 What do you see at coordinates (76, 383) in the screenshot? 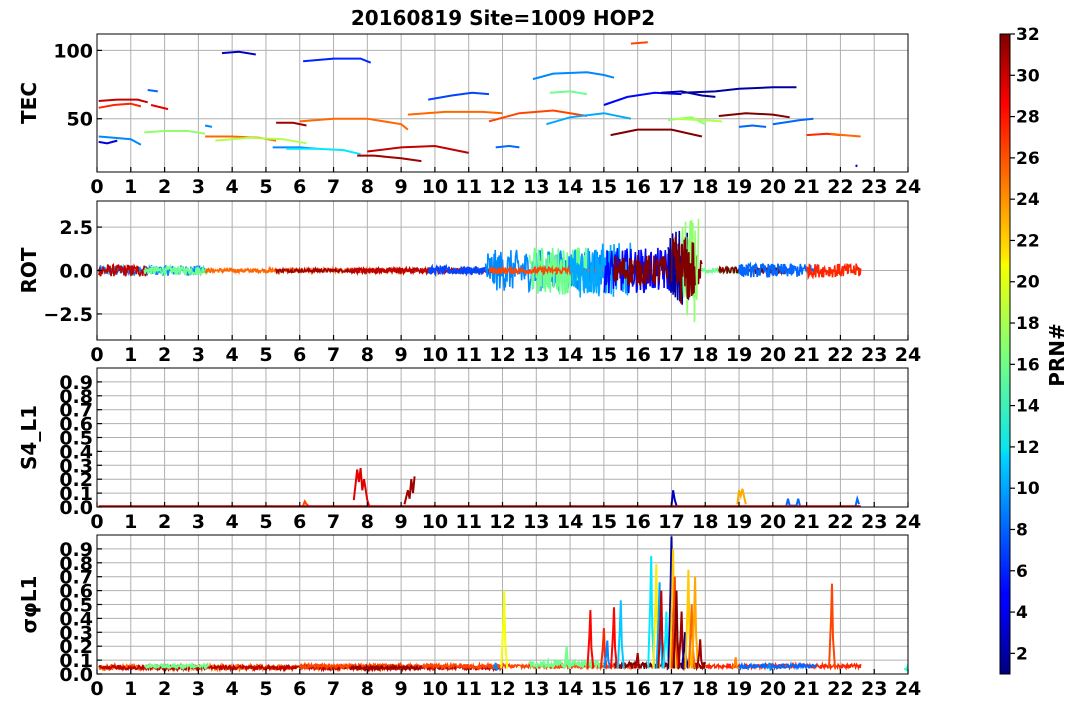
I see `y-tick-label: 0.9` at bounding box center [76, 383].